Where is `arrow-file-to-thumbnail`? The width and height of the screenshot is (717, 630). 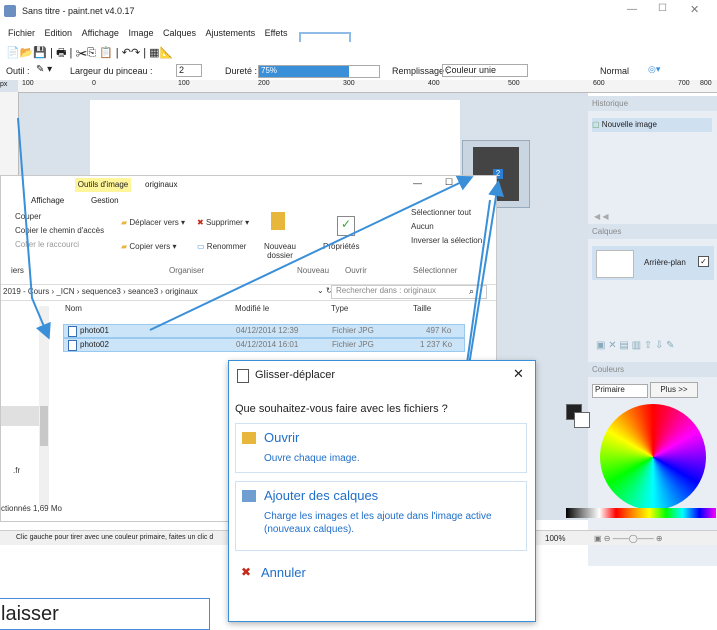
arrow-file-to-thumbnail is located at coordinates (311, 253).